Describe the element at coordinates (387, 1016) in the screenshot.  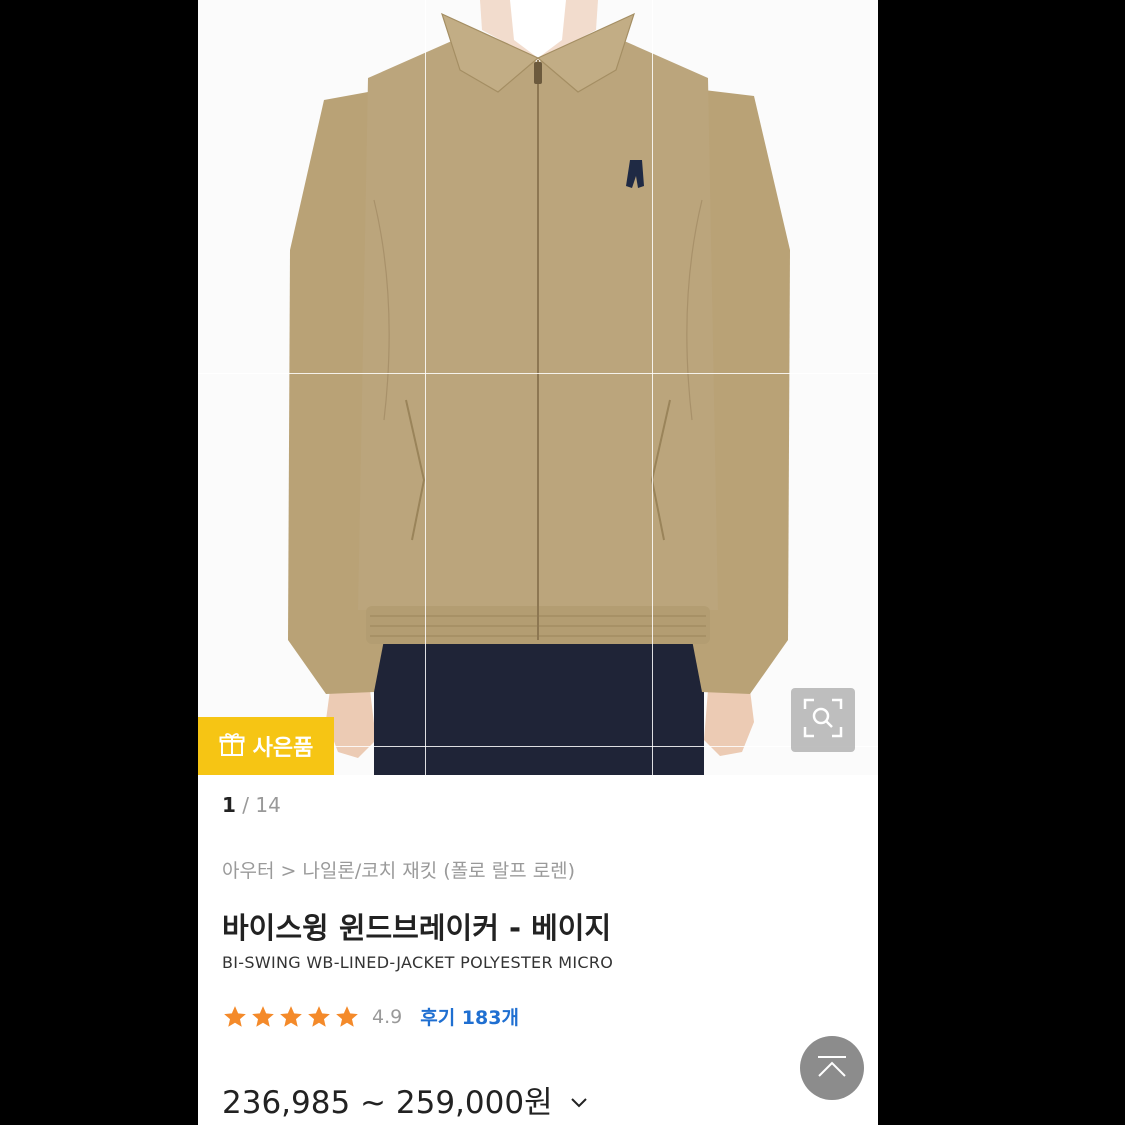
I see `rating-value: 4.9` at that location.